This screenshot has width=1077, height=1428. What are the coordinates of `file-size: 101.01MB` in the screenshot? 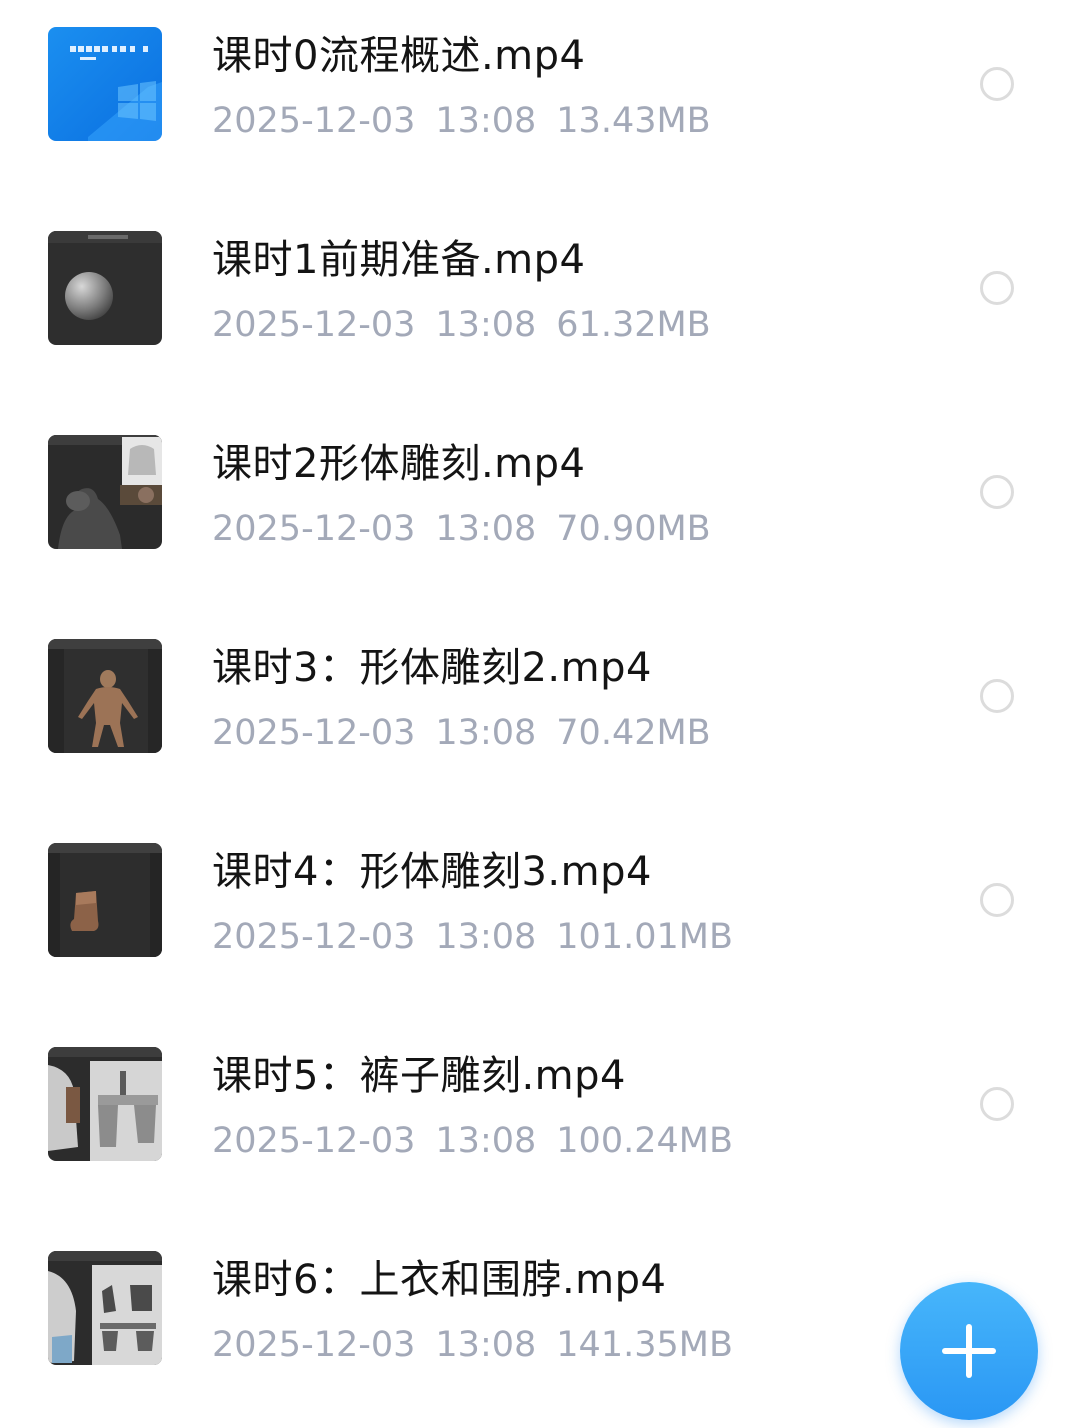 It's located at (644, 937).